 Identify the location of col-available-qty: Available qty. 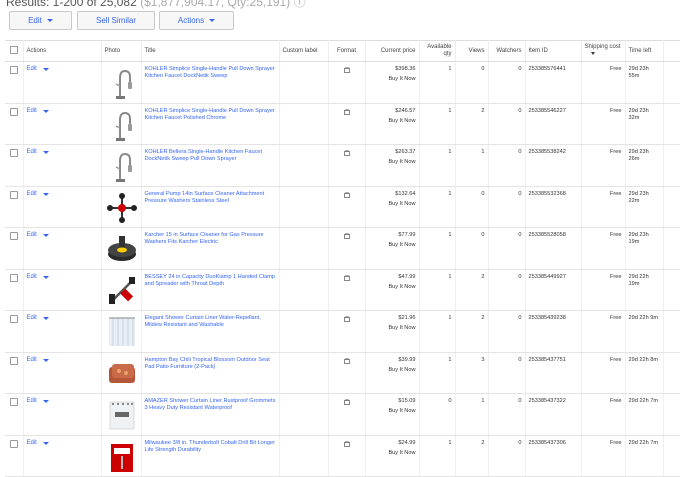
(437, 51).